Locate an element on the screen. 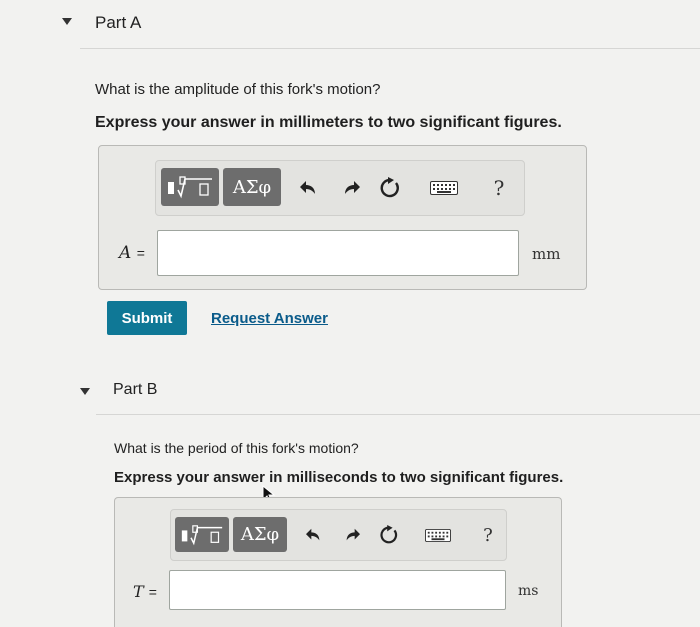 This screenshot has width=700, height=627. part-b-keyboard-button is located at coordinates (438, 535).